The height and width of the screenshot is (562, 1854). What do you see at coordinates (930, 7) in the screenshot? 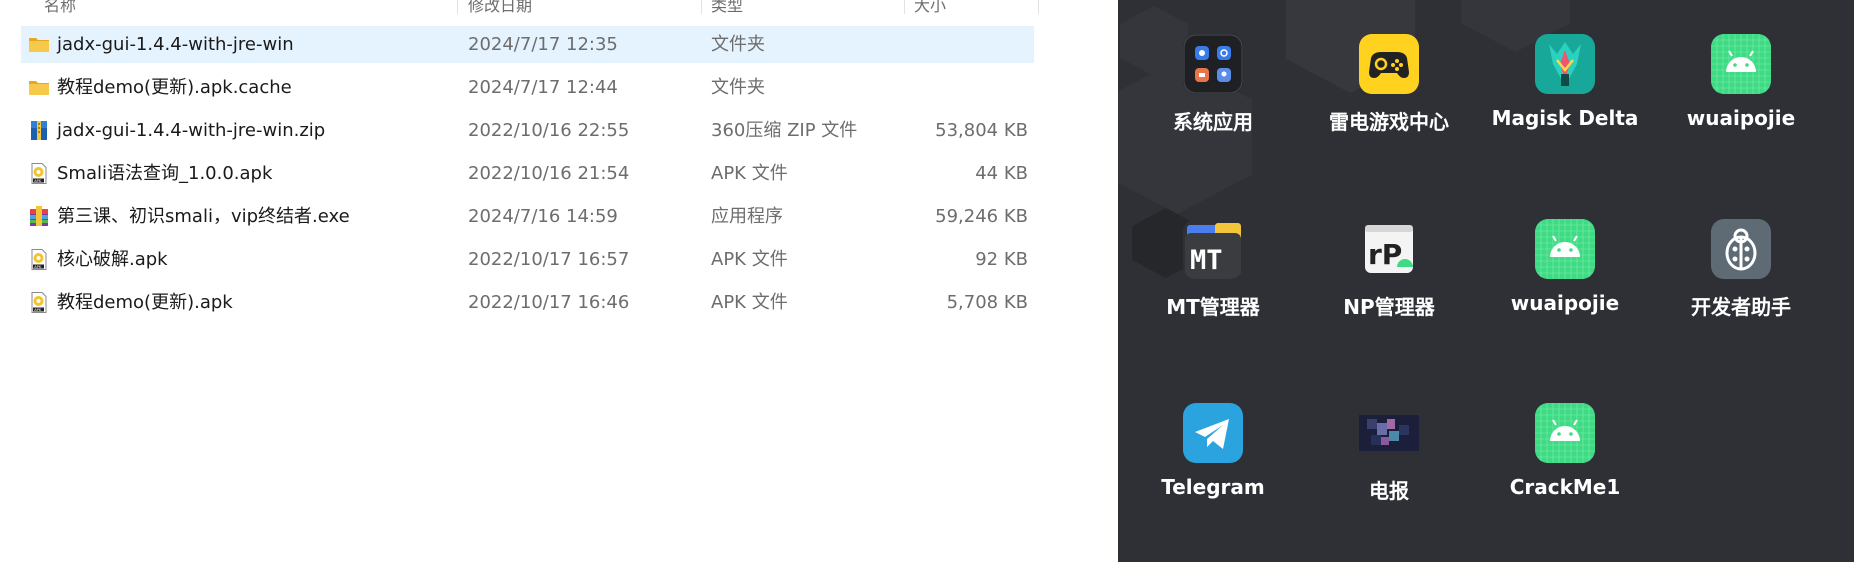
I see `column-header-size: 大小` at bounding box center [930, 7].